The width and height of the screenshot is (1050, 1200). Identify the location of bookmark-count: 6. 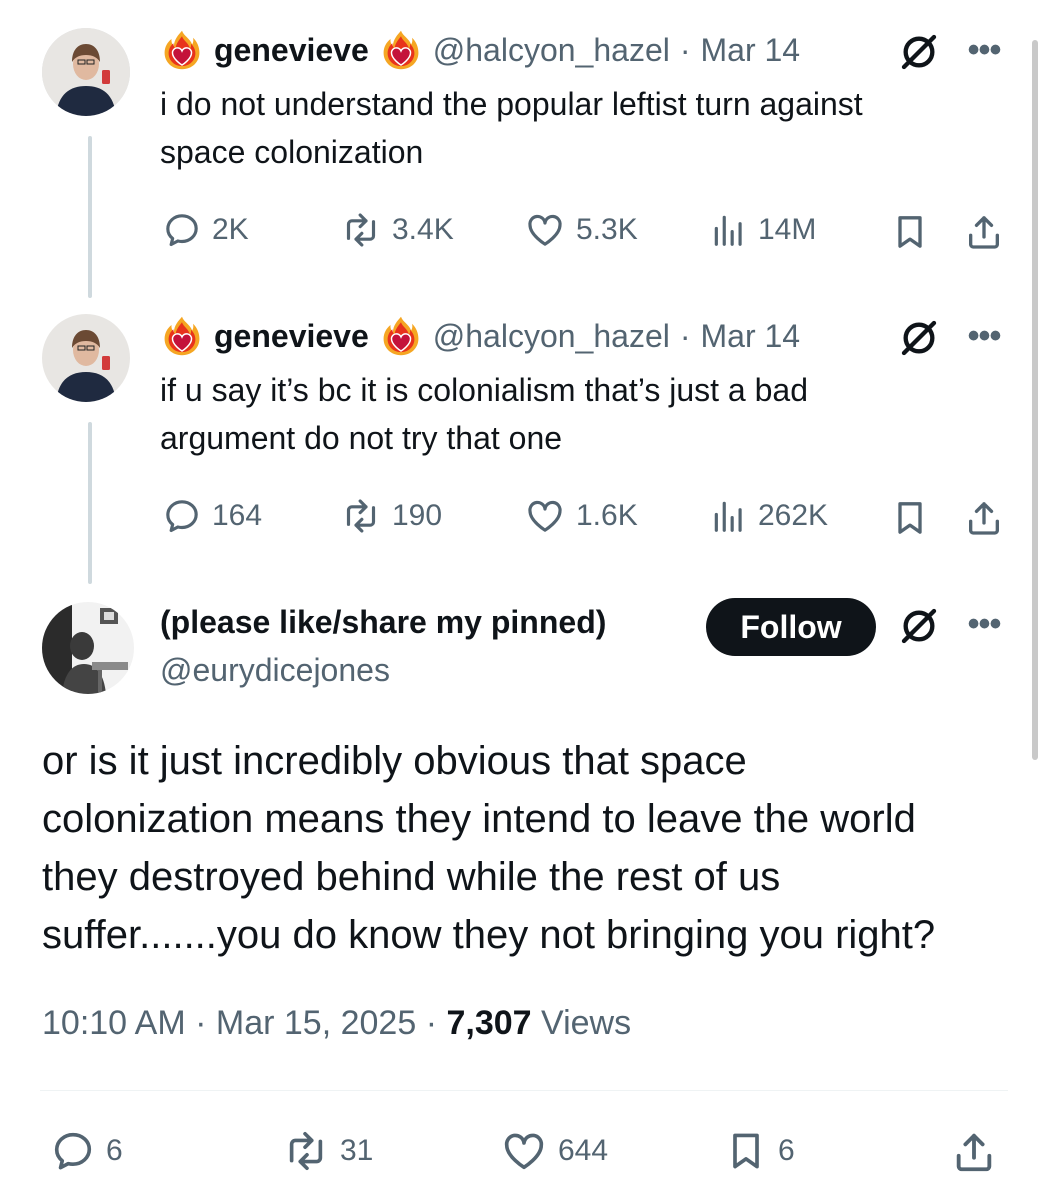
(786, 1150).